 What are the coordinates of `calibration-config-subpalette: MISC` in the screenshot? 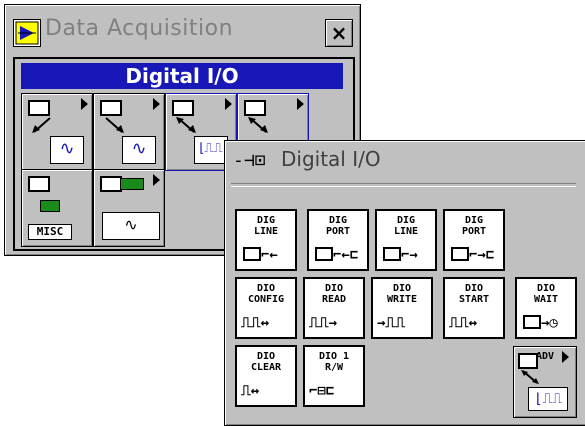 It's located at (57, 208).